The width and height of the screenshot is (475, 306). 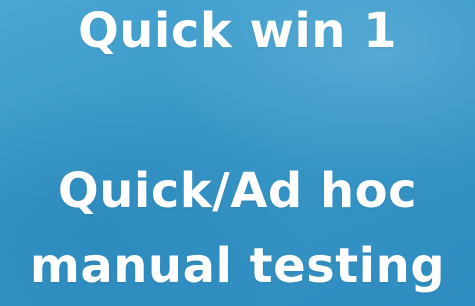 I want to click on slide-heading: Quick win 1, so click(x=237, y=31).